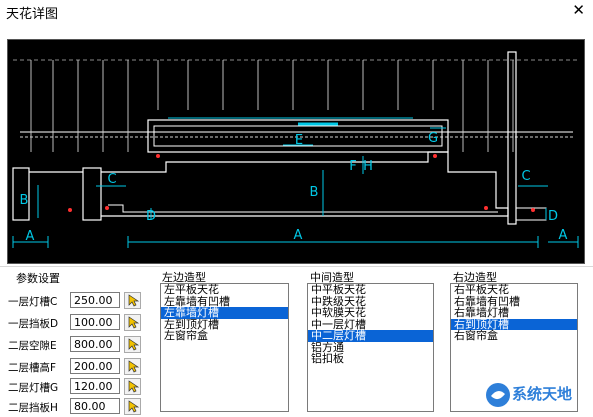  What do you see at coordinates (542, 394) in the screenshot?
I see `watermark-text: 系统天地` at bounding box center [542, 394].